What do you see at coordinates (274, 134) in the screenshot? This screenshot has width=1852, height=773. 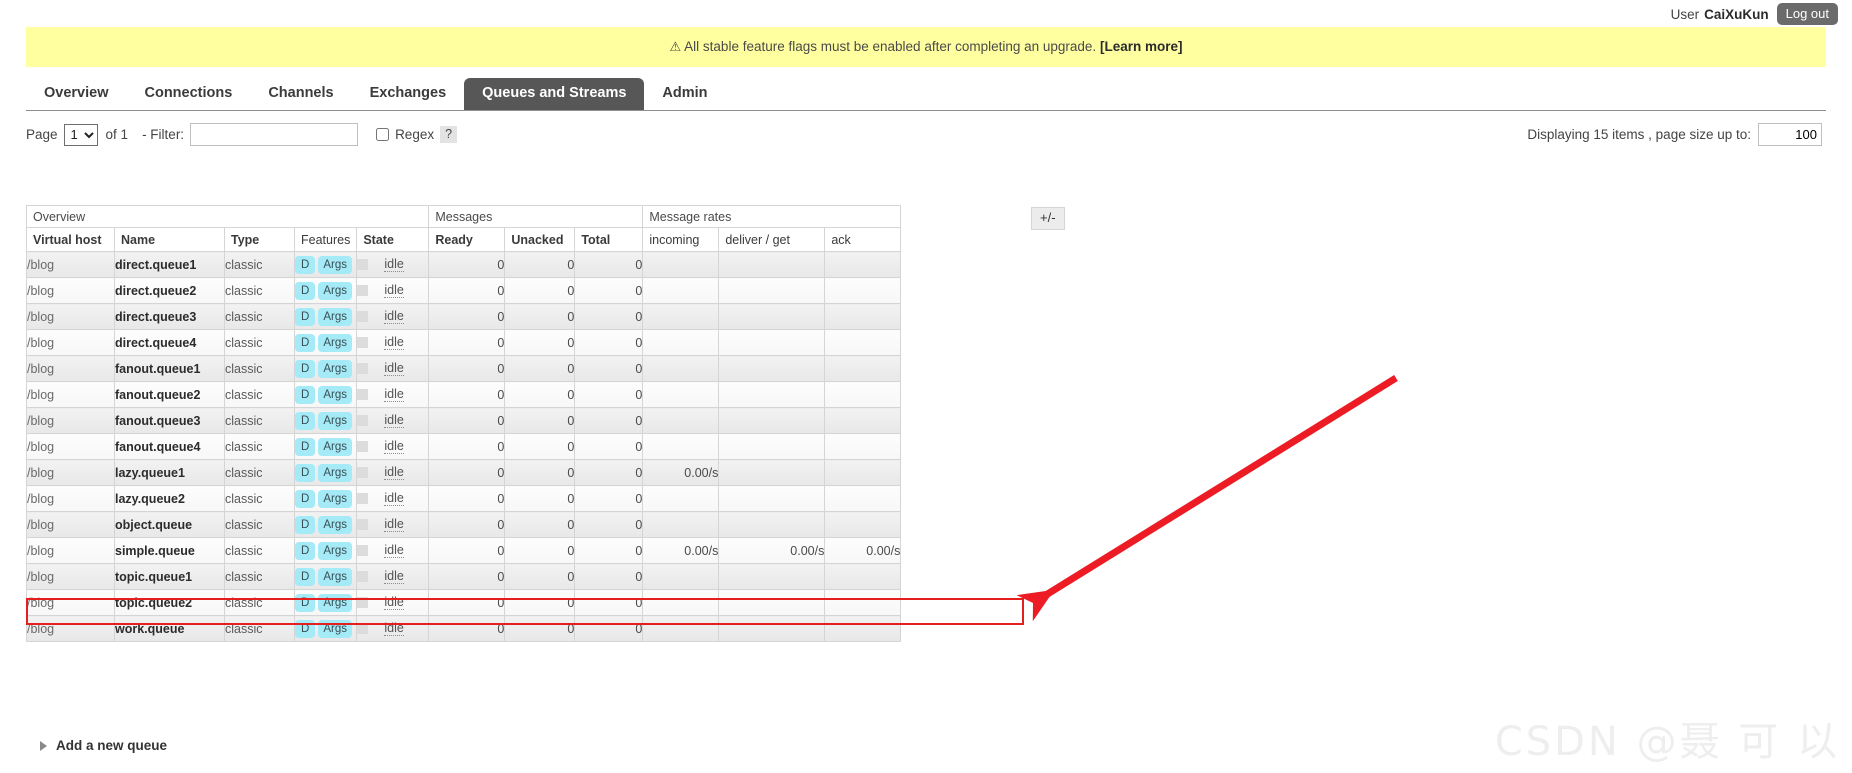 I see `filter-input` at bounding box center [274, 134].